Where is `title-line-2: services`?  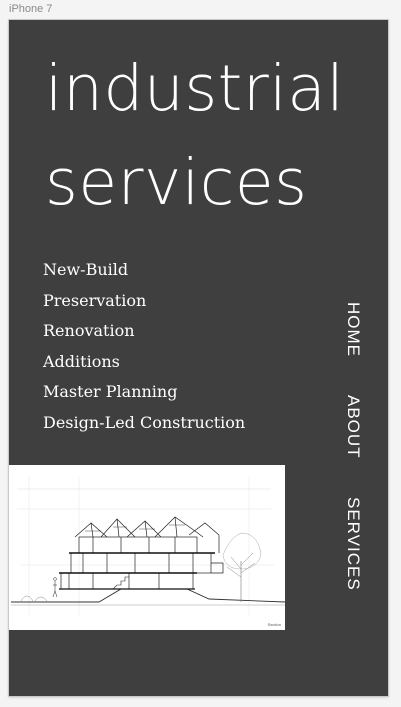 title-line-2: services is located at coordinates (176, 182).